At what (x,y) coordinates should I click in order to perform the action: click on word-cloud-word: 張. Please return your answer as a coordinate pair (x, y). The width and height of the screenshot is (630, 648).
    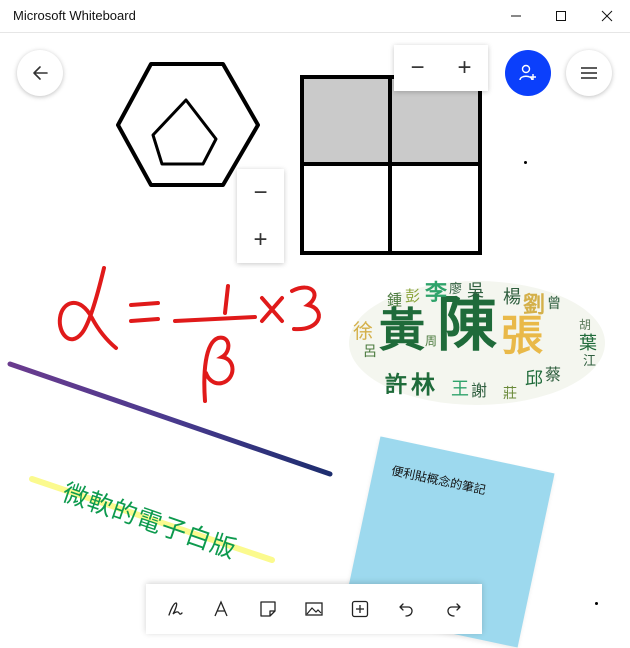
    Looking at the image, I should click on (522, 335).